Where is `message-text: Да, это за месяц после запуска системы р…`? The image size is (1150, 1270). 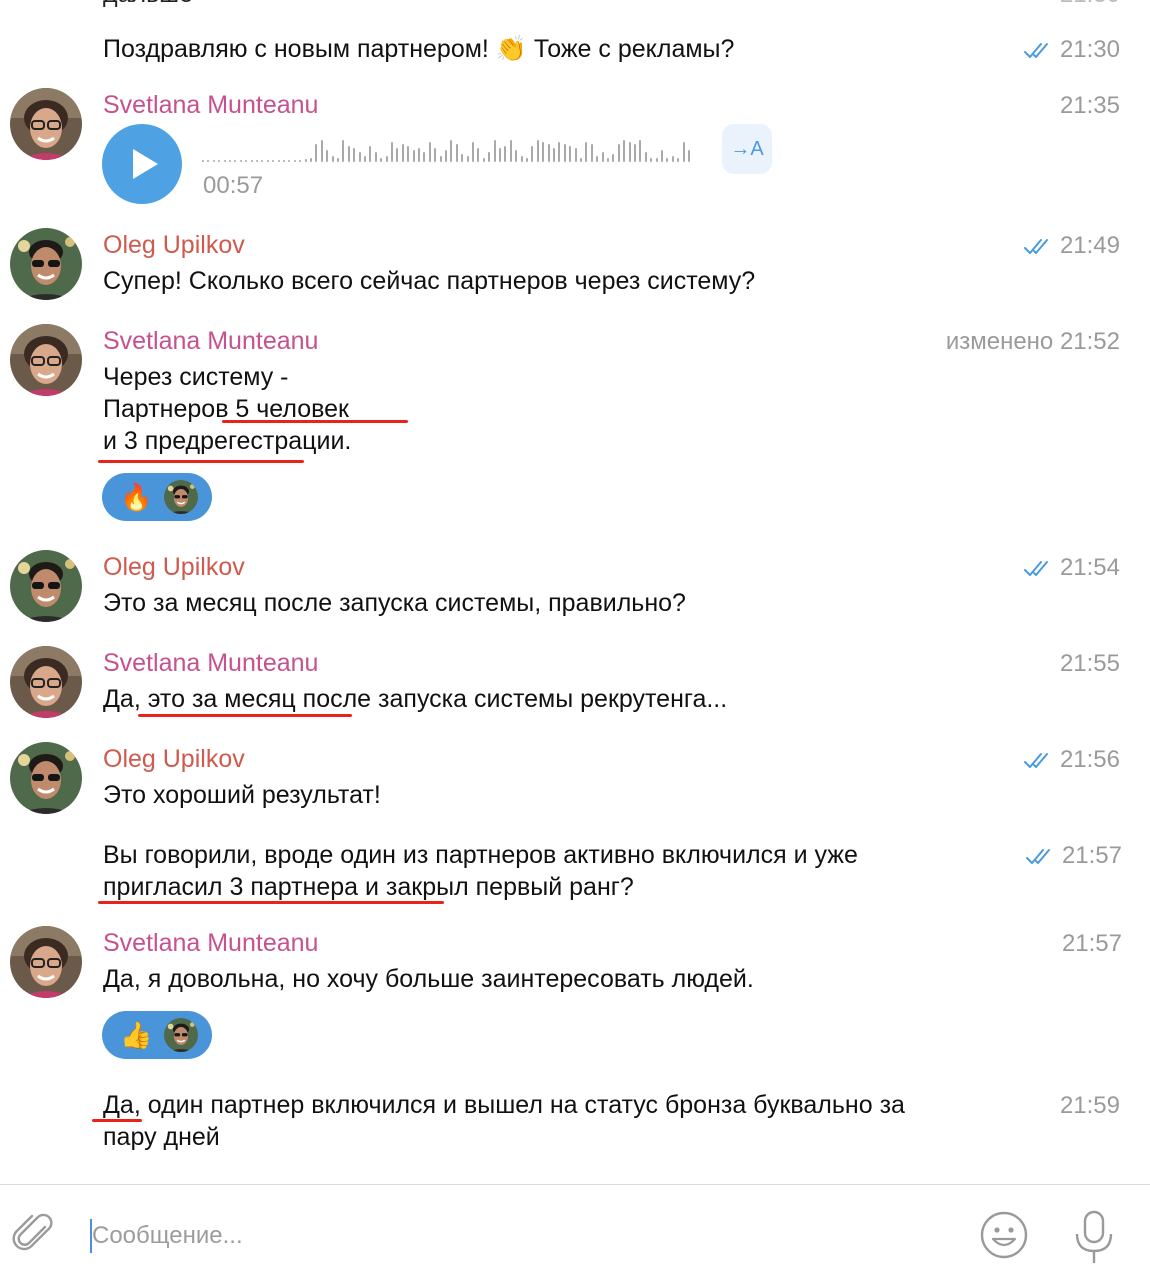 message-text: Да, это за месяц после запуска системы р… is located at coordinates (415, 699).